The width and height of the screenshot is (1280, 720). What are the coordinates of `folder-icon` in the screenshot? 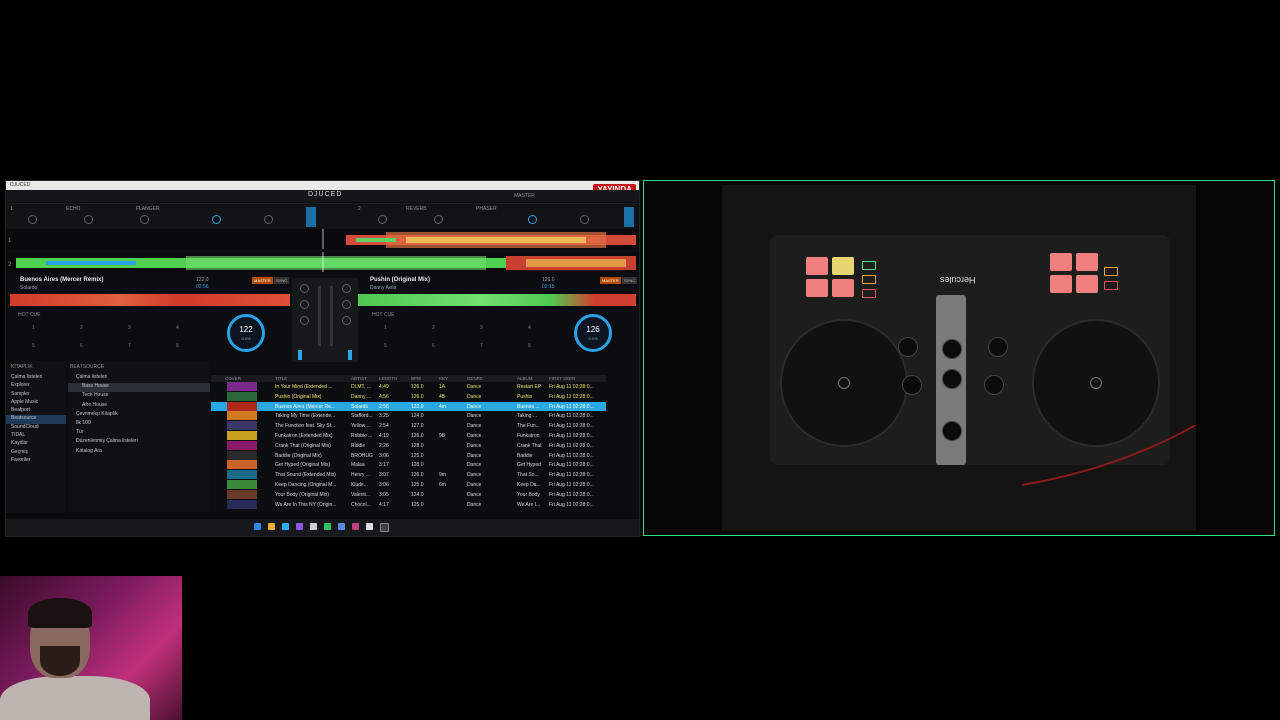 It's located at (271, 526).